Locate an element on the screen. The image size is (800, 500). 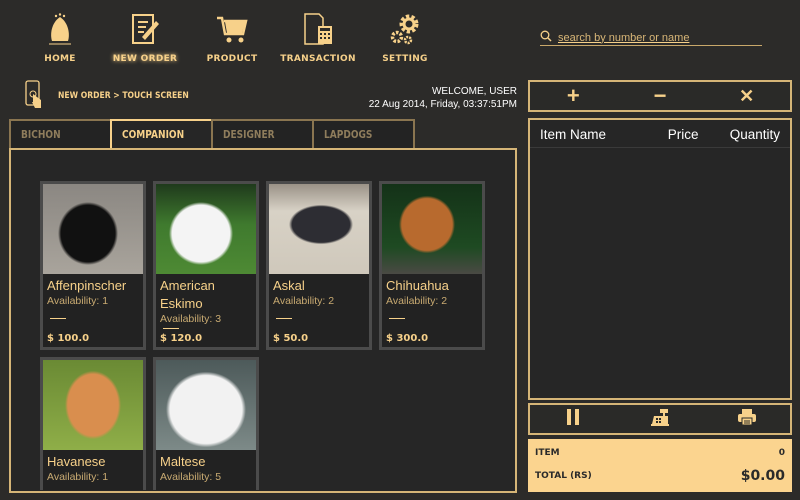
nav-product: PRODUCT is located at coordinates (232, 38).